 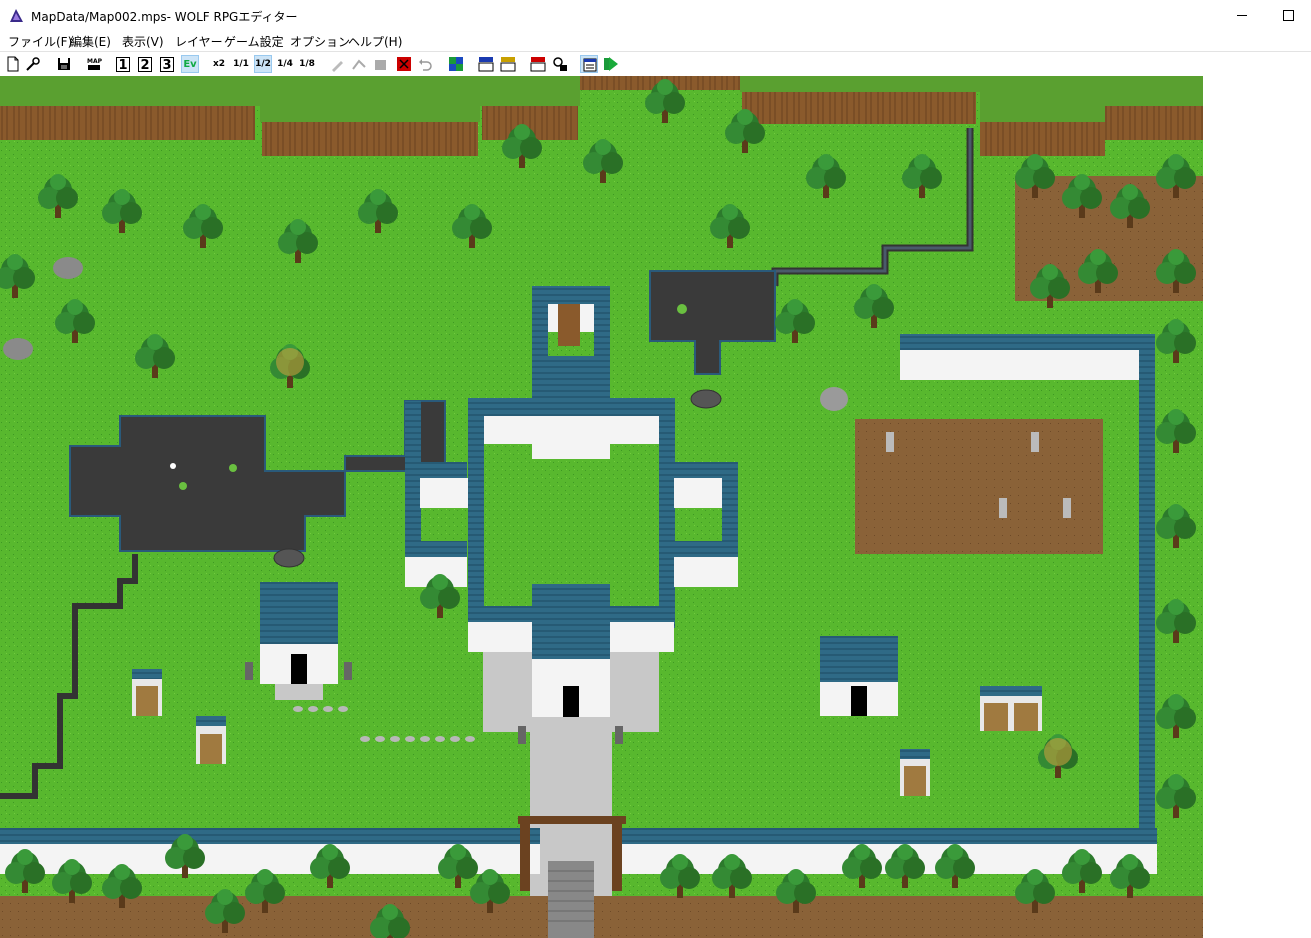 I want to click on database-button, so click(x=486, y=64).